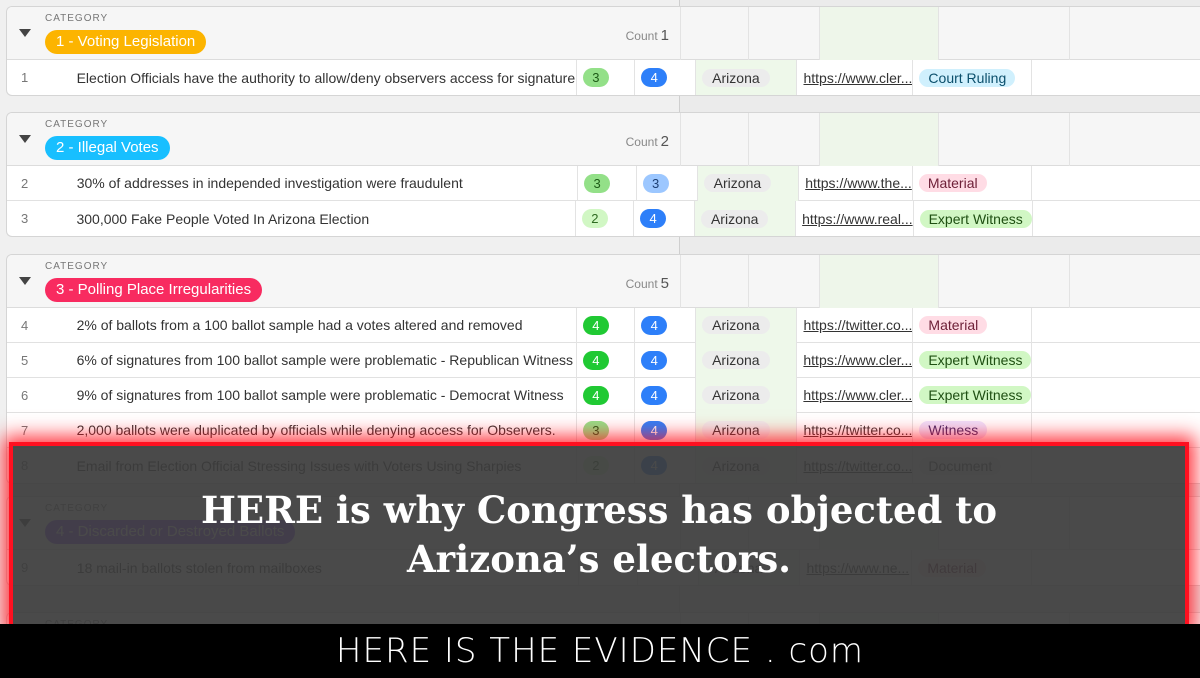 Image resolution: width=1200 pixels, height=678 pixels. Describe the element at coordinates (971, 77) in the screenshot. I see `evidence-type-cell: Court Ruling` at that location.